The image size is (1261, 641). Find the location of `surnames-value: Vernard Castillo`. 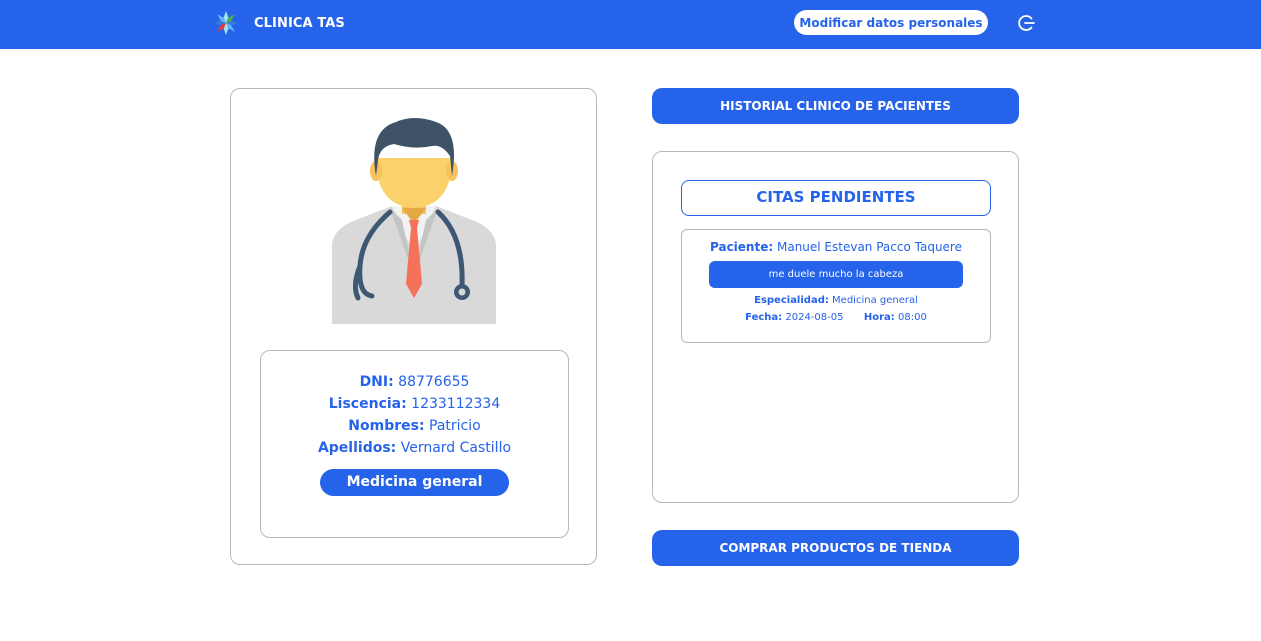

surnames-value: Vernard Castillo is located at coordinates (456, 448).